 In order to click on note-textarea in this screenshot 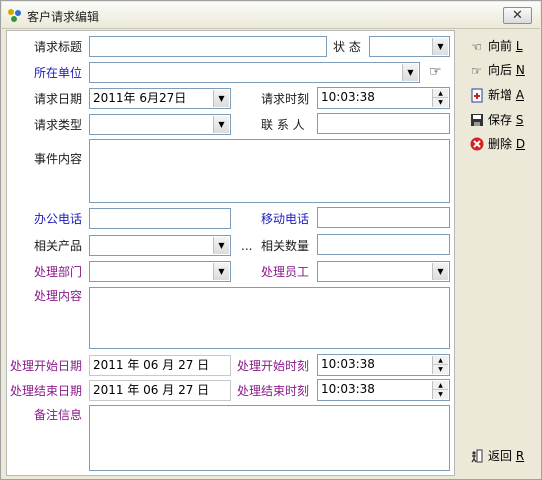, I will do `click(269, 438)`.